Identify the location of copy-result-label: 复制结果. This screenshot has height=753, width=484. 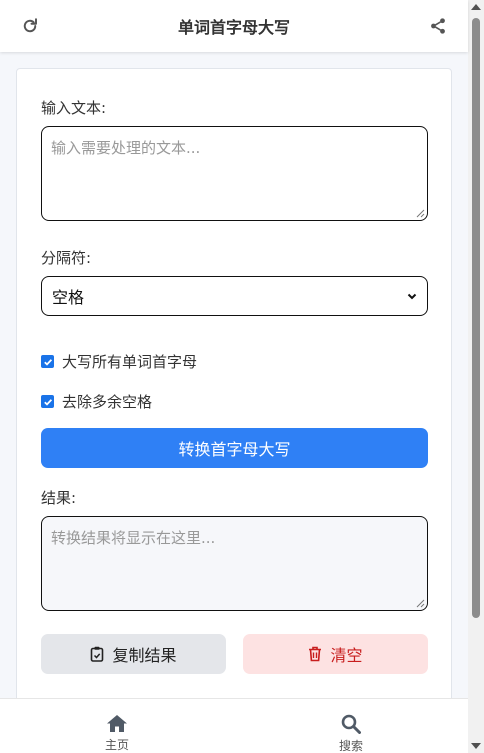
(144, 655).